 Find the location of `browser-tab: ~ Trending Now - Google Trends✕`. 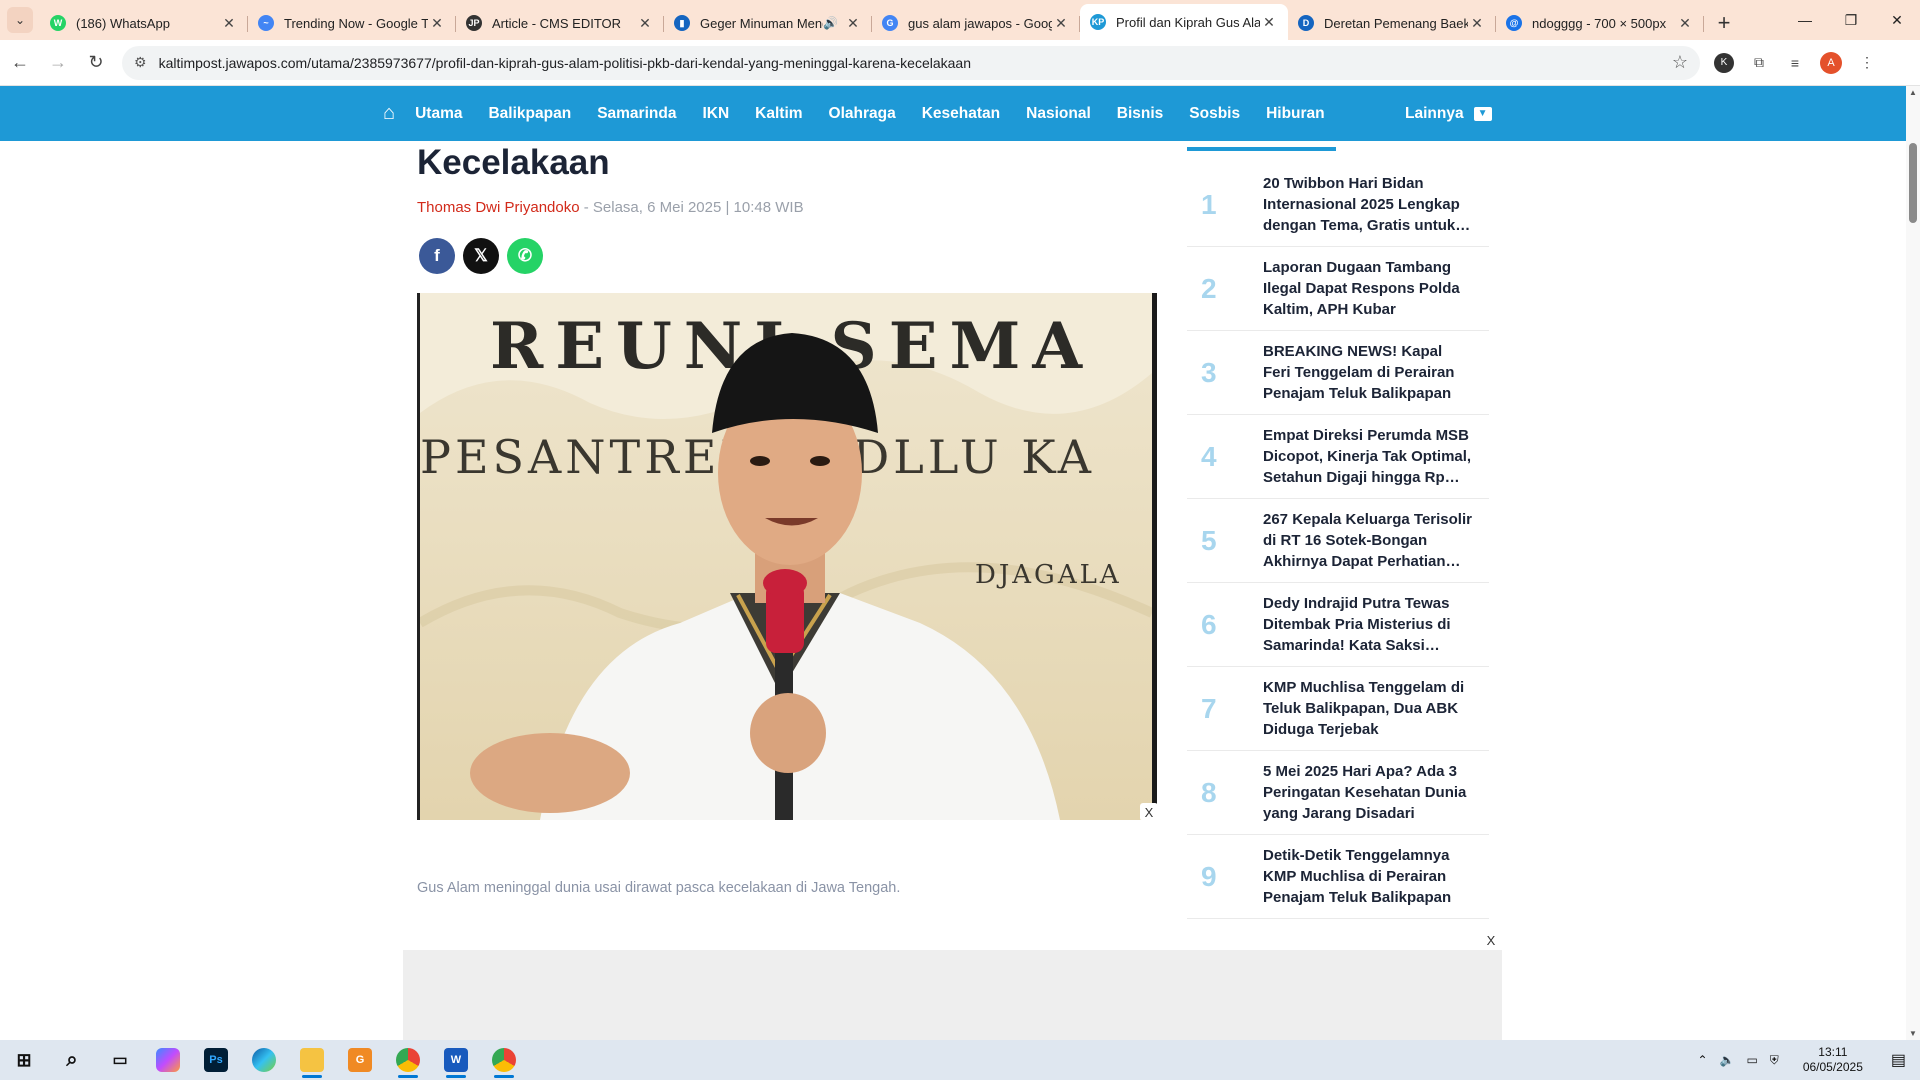

browser-tab: ~ Trending Now - Google Trends✕ is located at coordinates (352, 23).